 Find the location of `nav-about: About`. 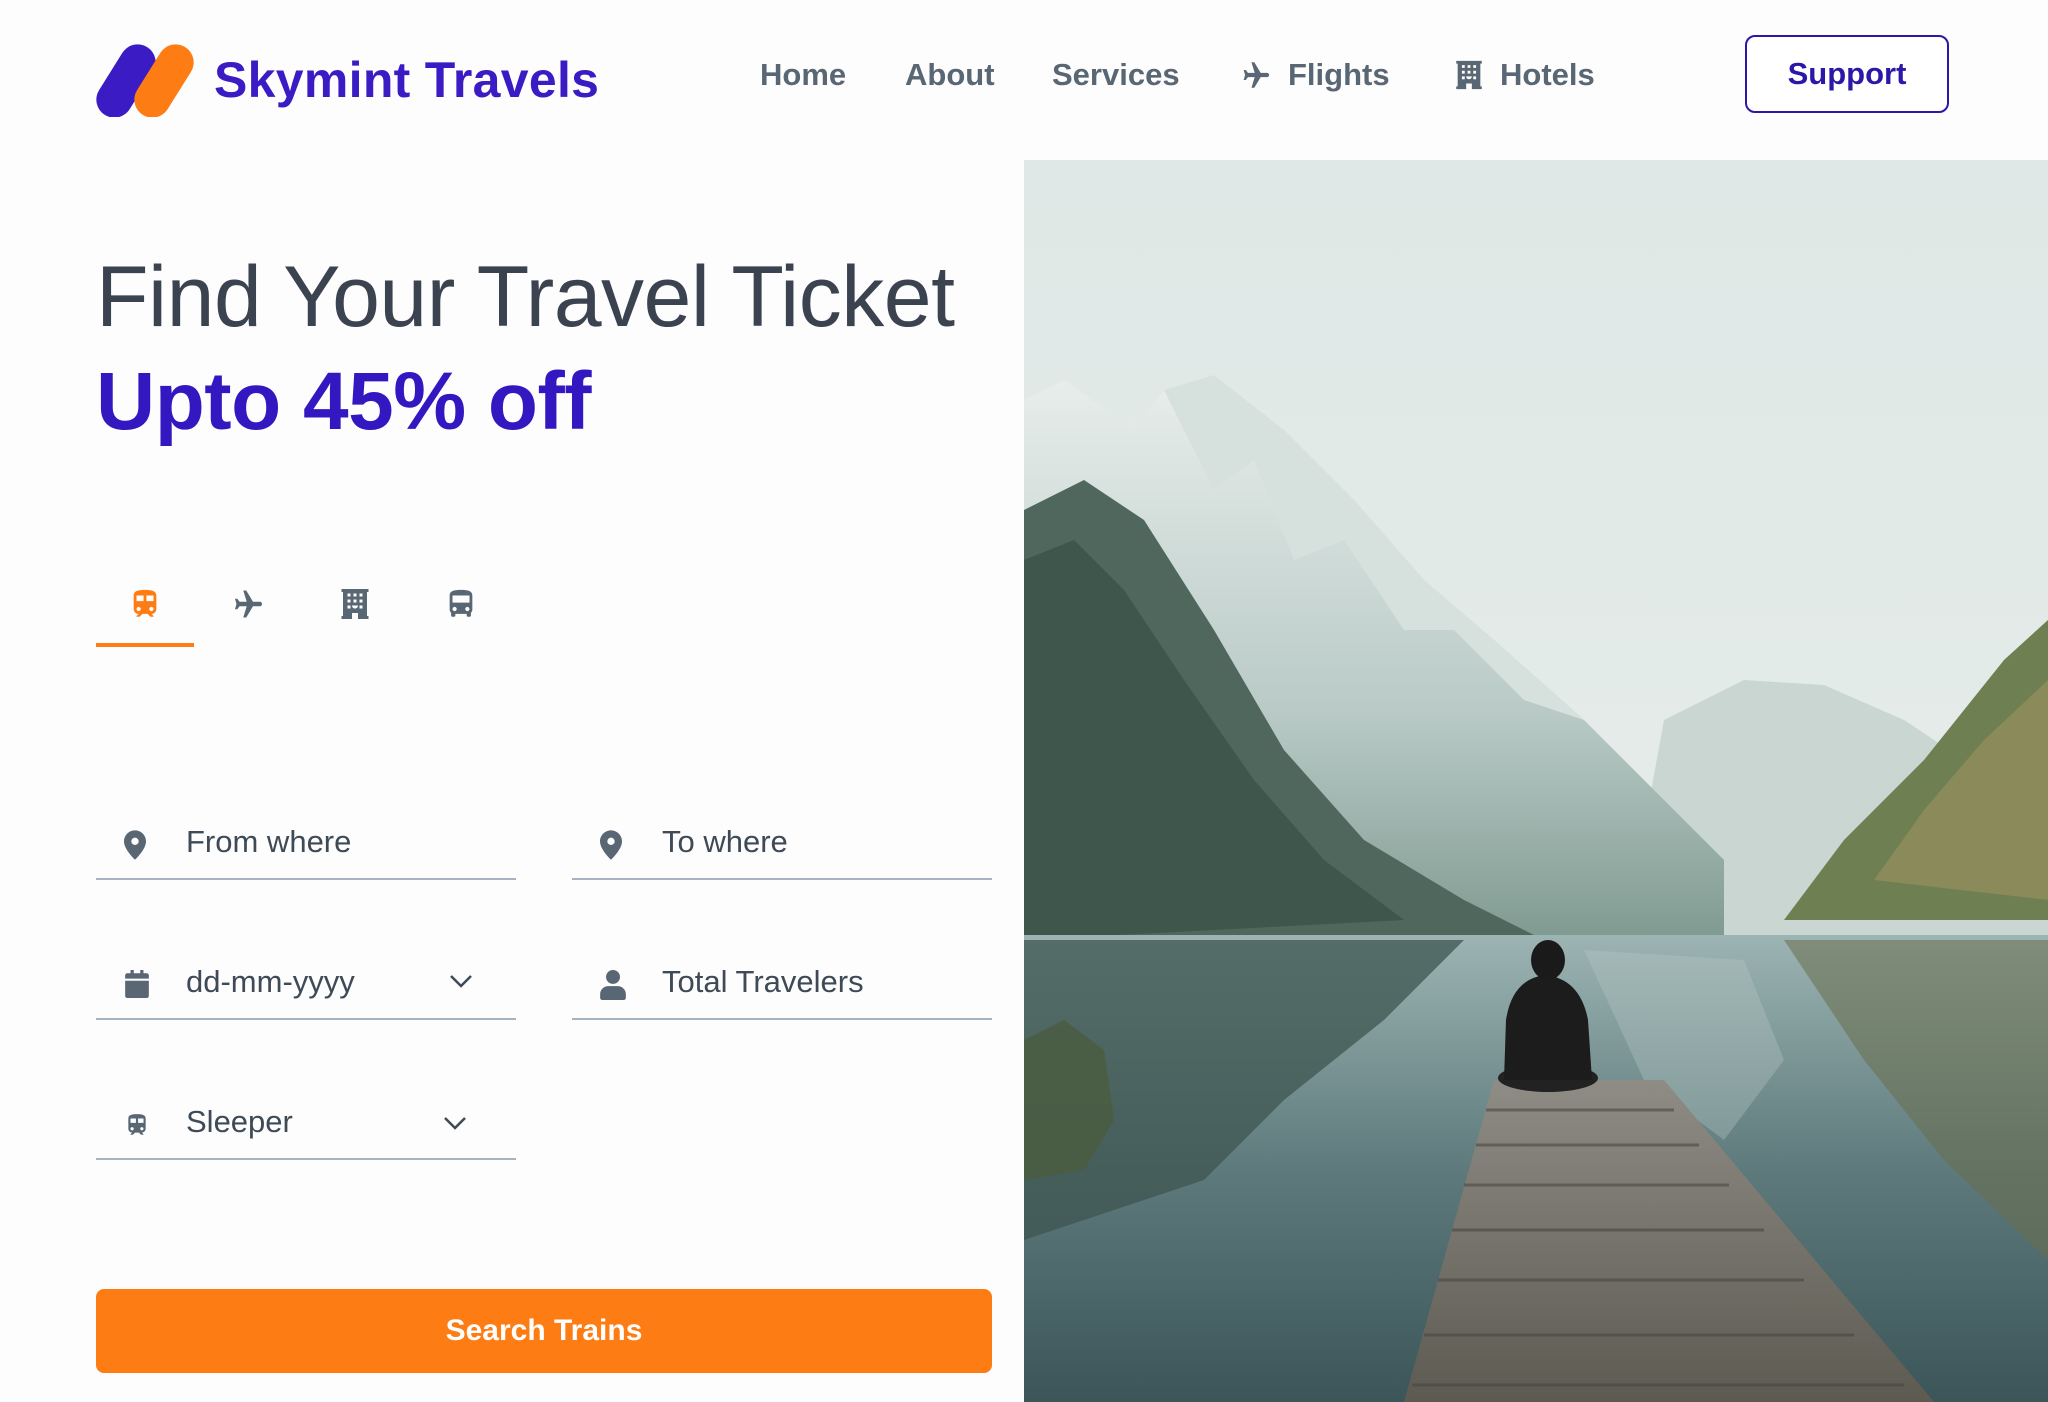

nav-about: About is located at coordinates (950, 75).